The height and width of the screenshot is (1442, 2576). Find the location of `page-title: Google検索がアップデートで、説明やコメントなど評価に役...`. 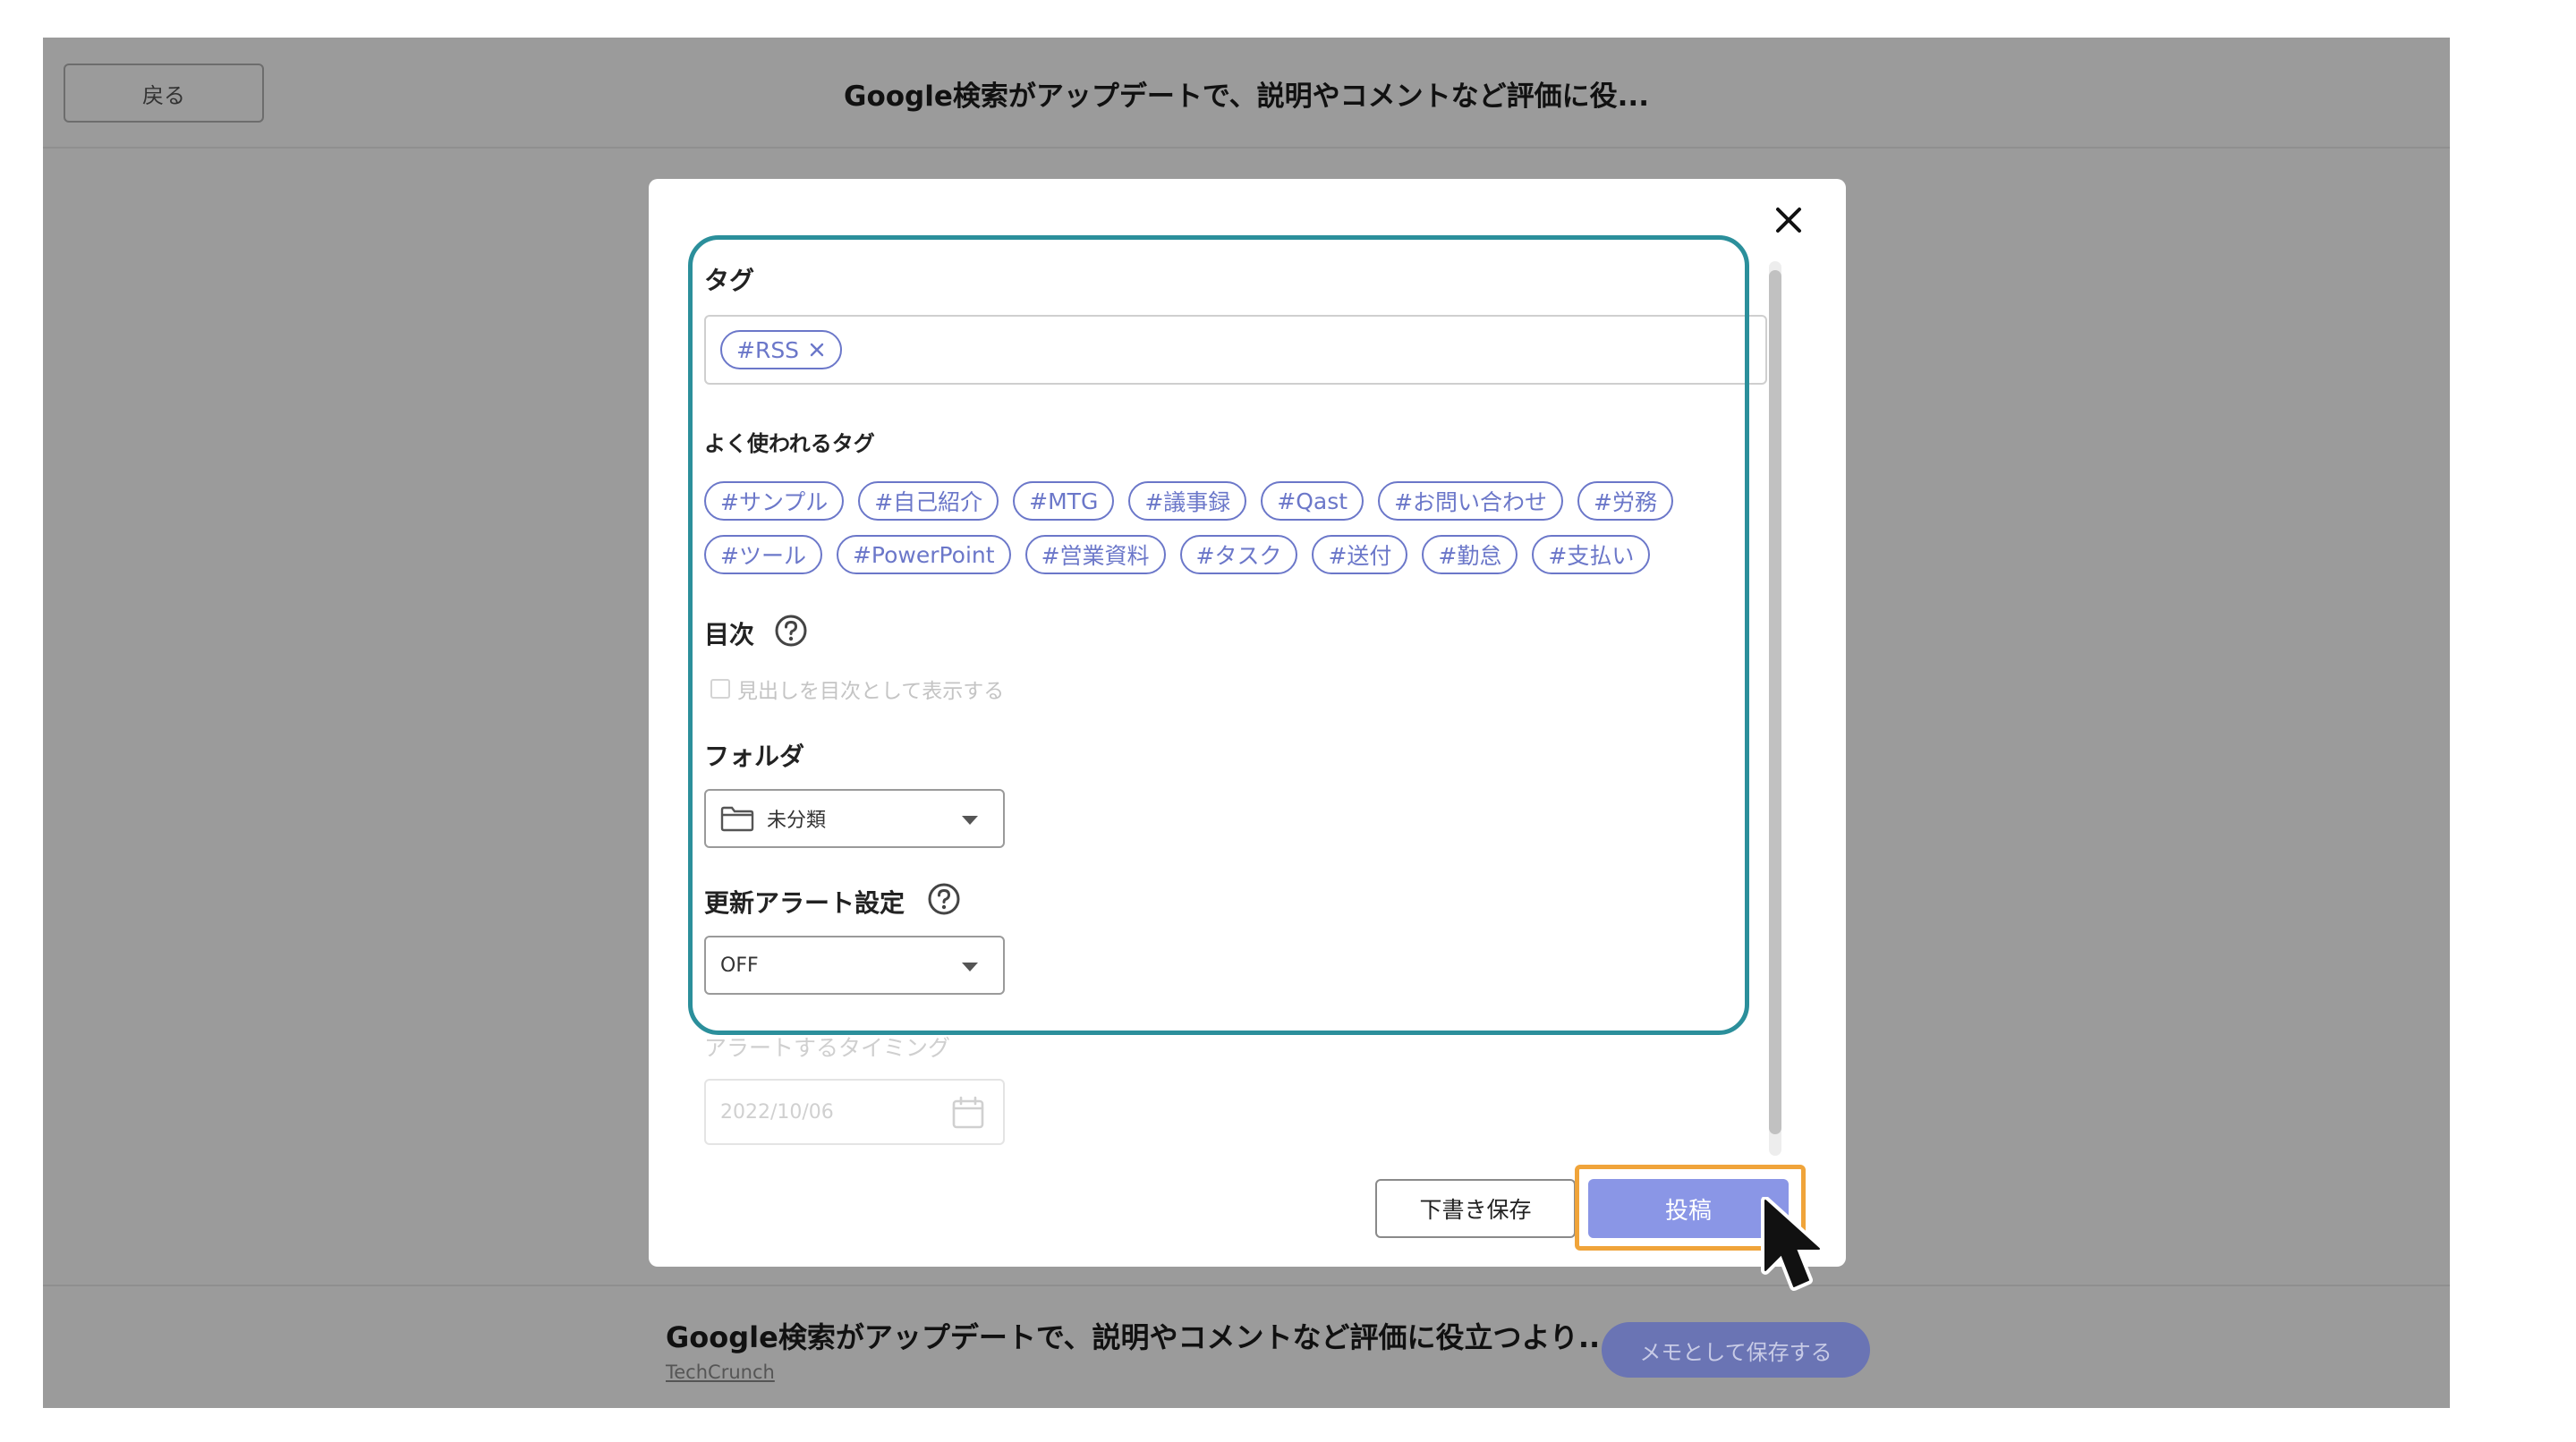

page-title: Google検索がアップデートで、説明やコメントなど評価に役... is located at coordinates (1246, 97).